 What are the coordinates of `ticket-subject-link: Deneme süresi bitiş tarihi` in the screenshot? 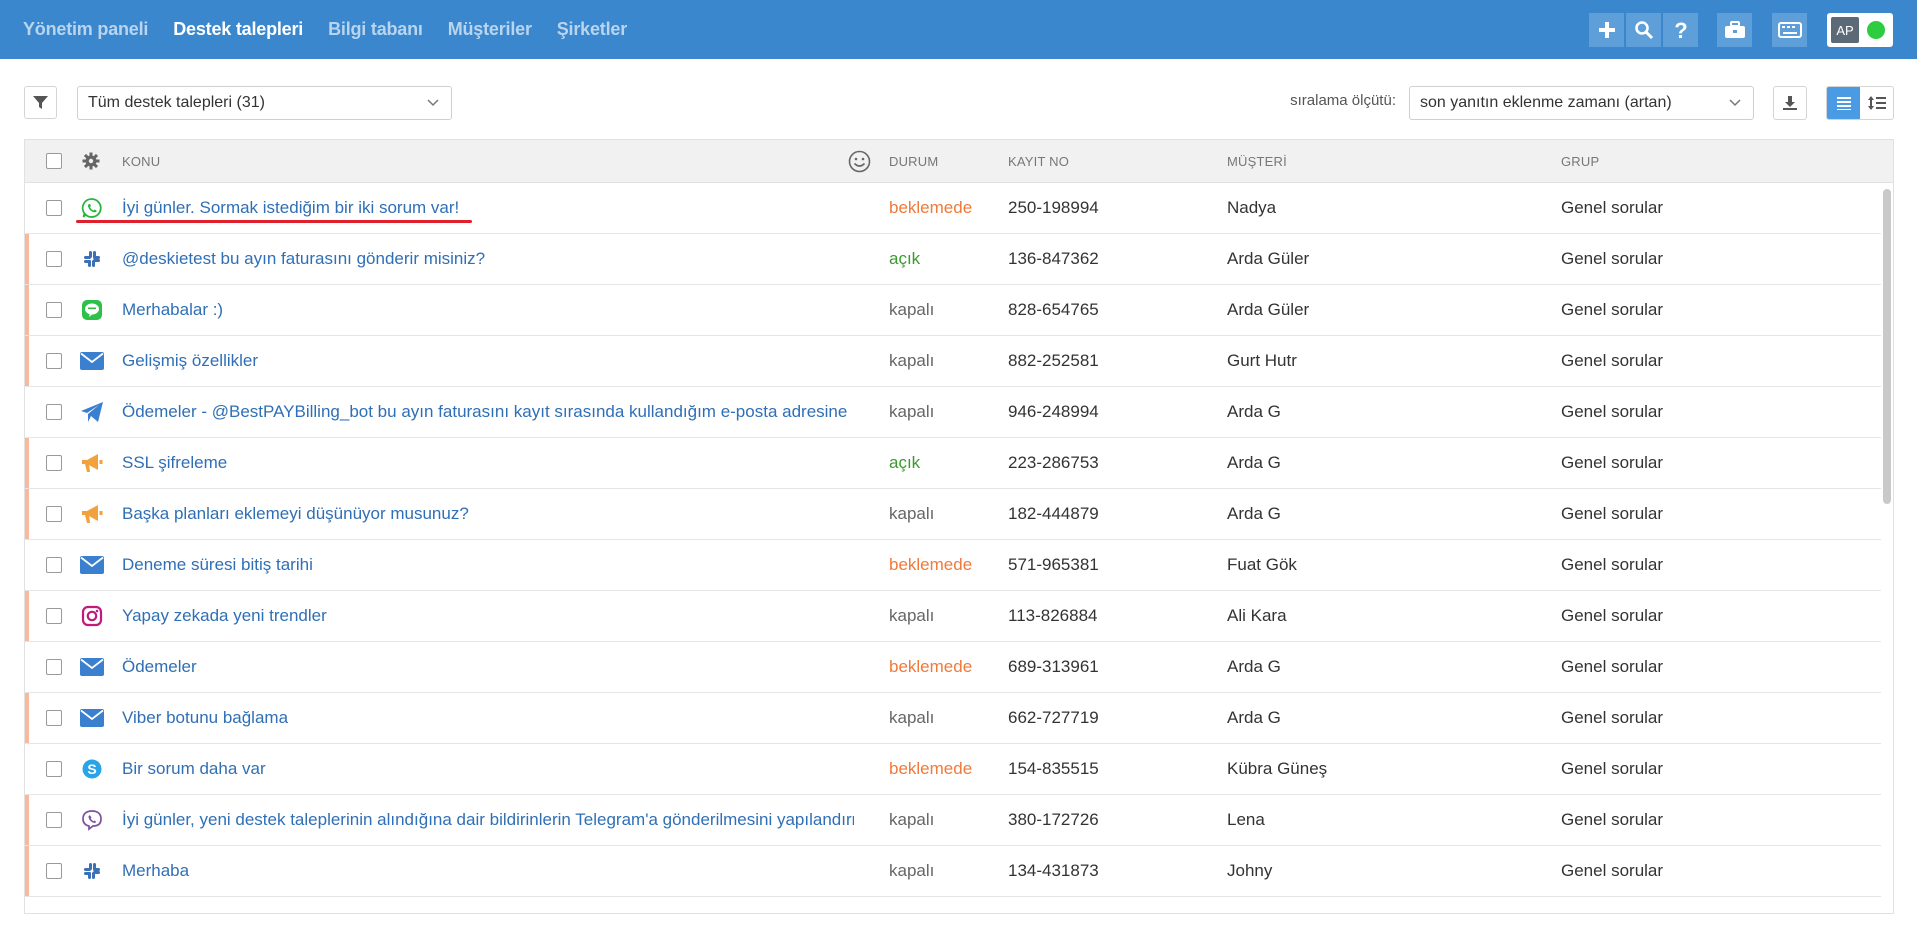 It's located at (488, 565).